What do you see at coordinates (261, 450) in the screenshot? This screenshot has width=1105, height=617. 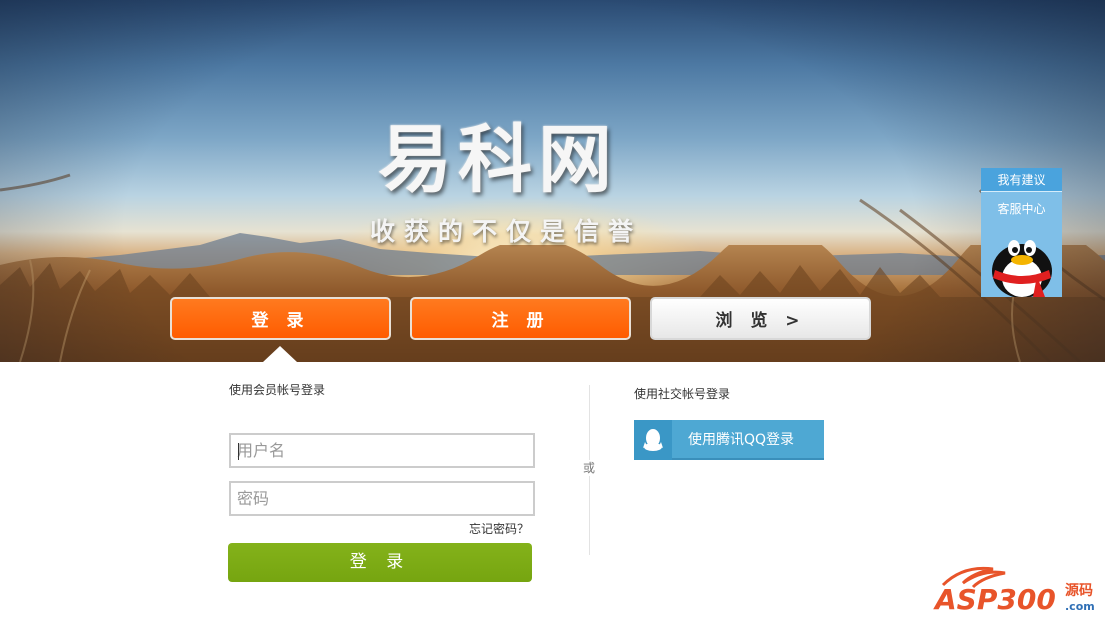 I see `username-placeholder: 用户名` at bounding box center [261, 450].